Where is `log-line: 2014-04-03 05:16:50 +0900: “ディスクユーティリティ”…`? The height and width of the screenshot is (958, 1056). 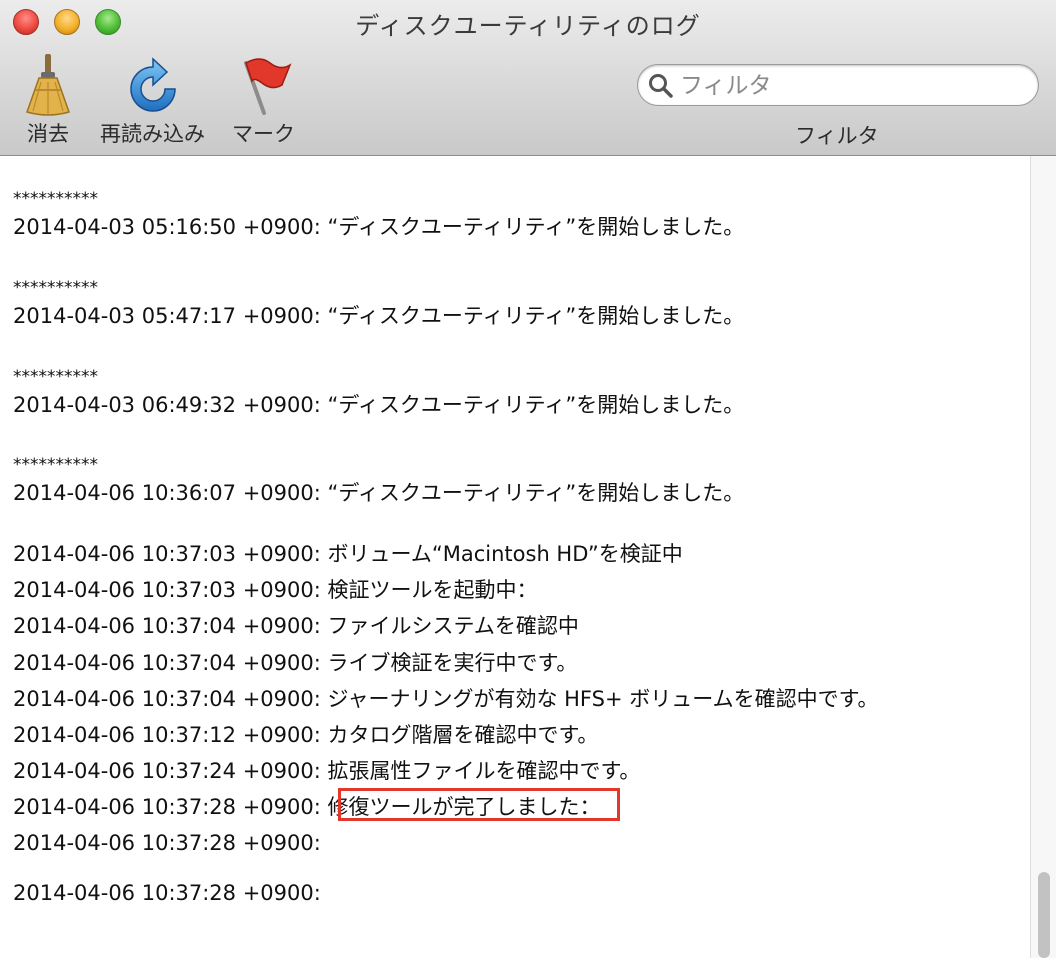 log-line: 2014-04-03 05:16:50 +0900: “ディスクユーティリティ”… is located at coordinates (379, 227).